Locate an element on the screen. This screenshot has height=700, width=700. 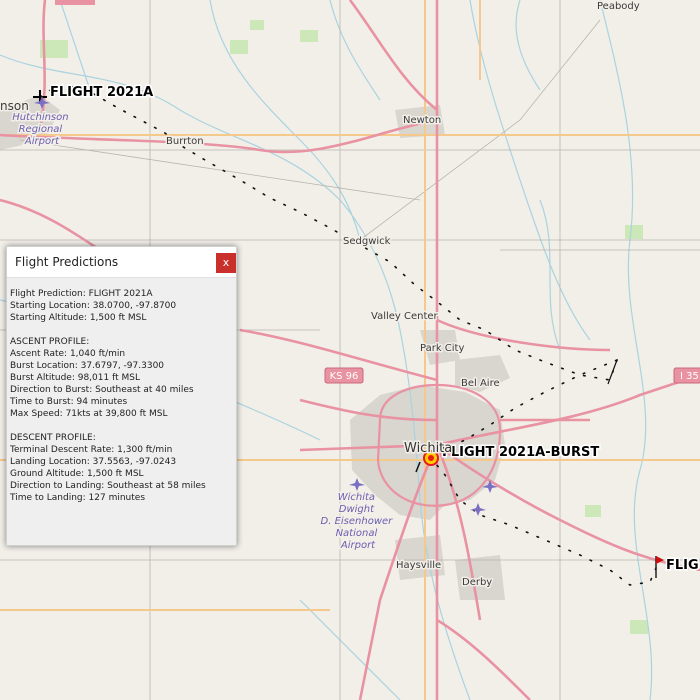
town-label: Haysville is located at coordinates (418, 565).